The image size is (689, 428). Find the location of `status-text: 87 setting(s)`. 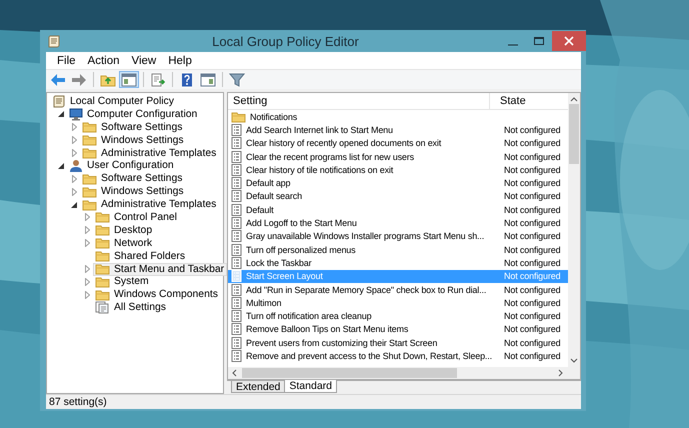

status-text: 87 setting(s) is located at coordinates (78, 402).